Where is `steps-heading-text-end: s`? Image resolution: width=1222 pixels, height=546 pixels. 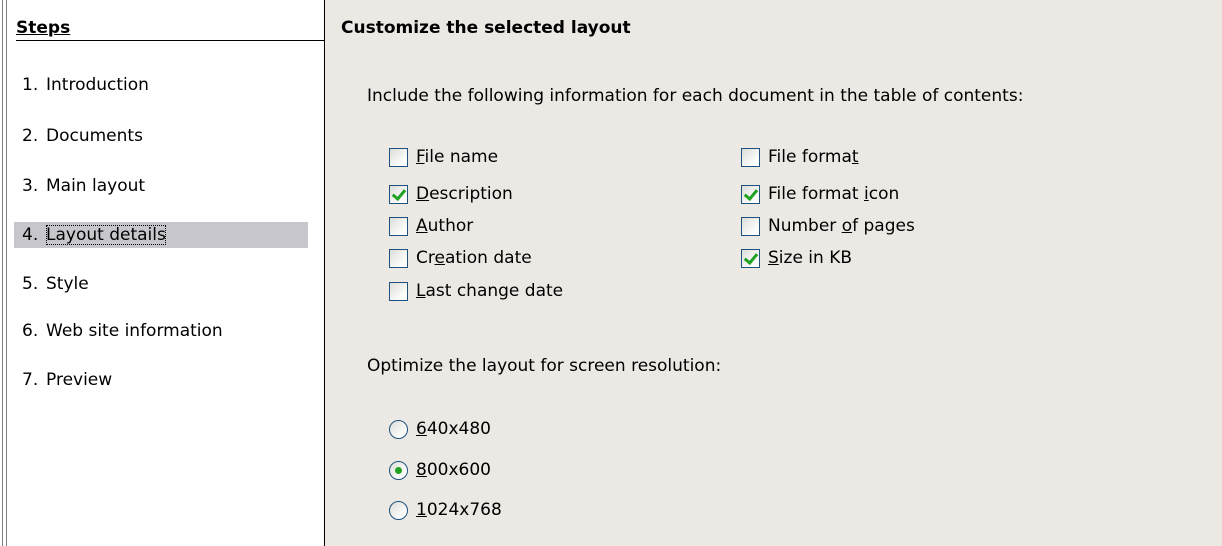
steps-heading-text-end: s is located at coordinates (65, 28).